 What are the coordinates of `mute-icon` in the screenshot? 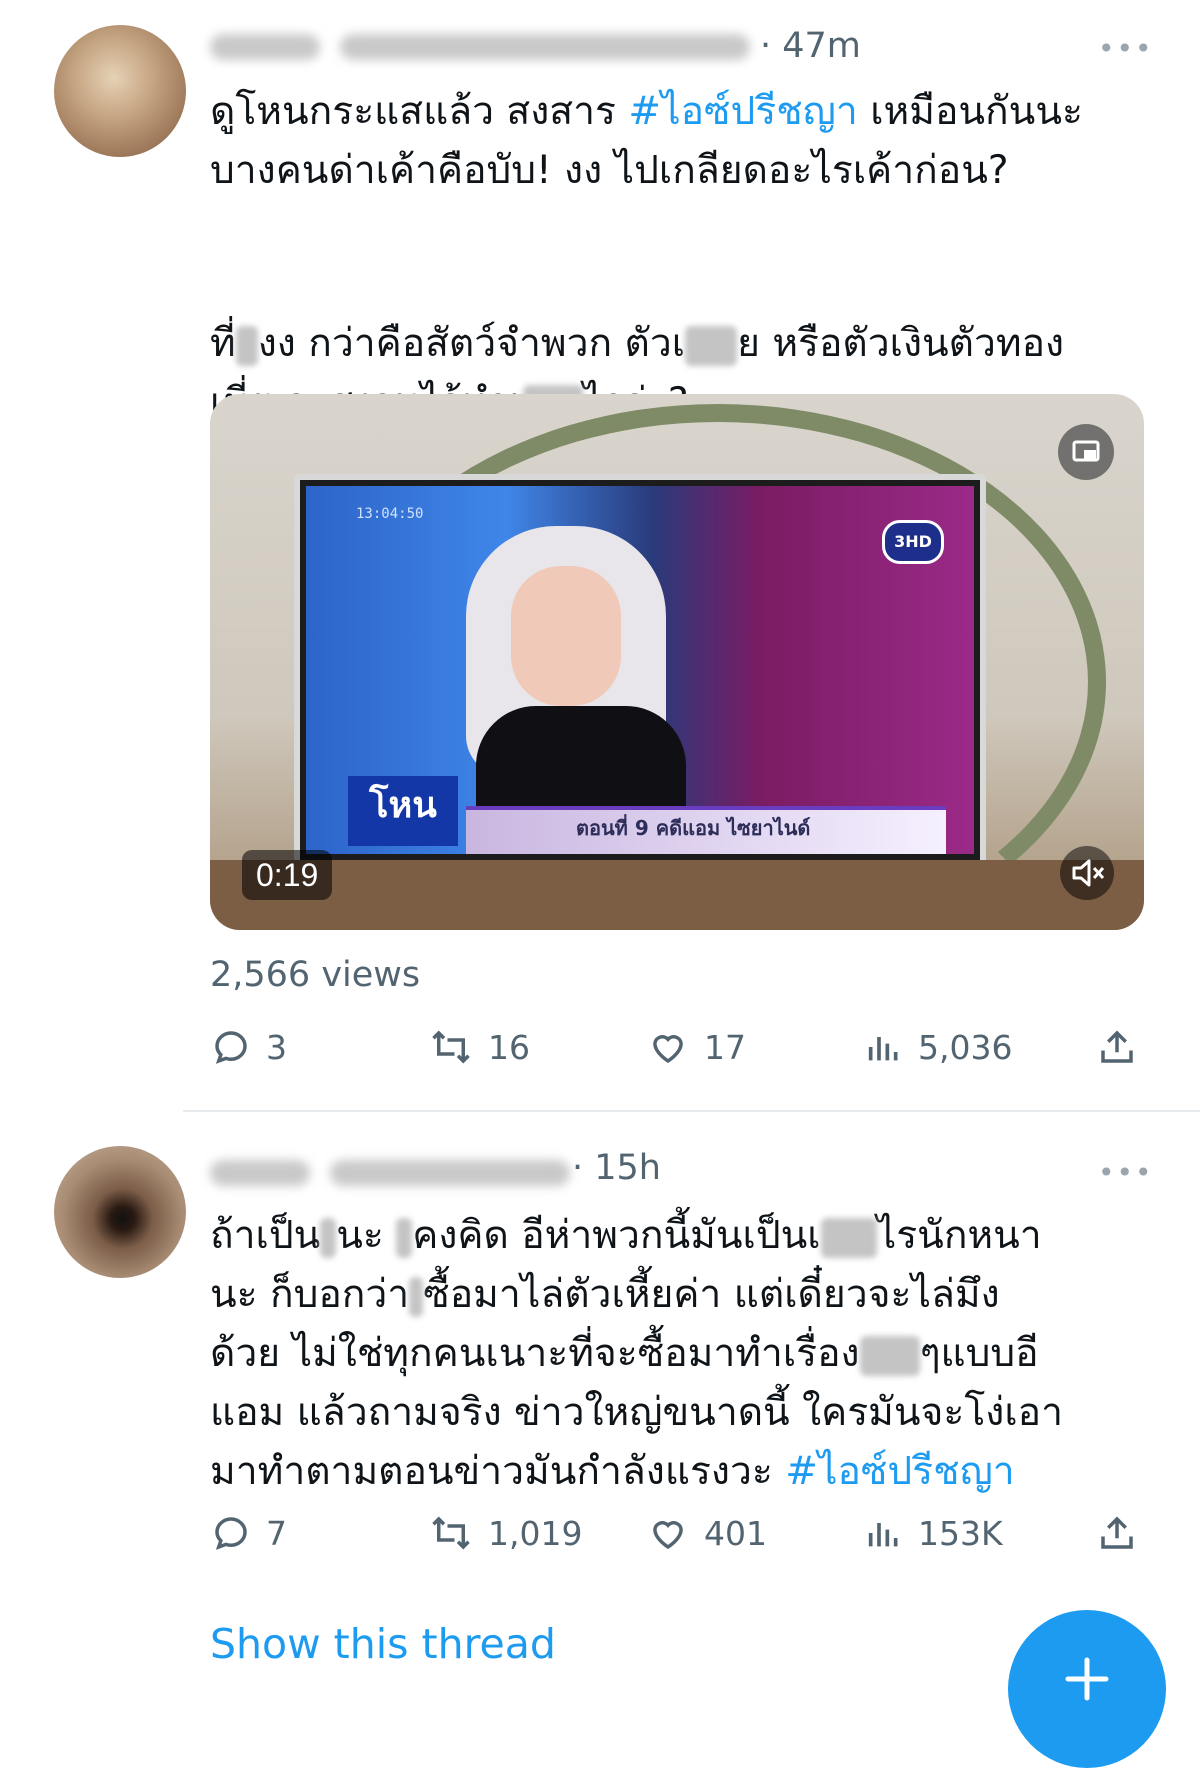 It's located at (1087, 873).